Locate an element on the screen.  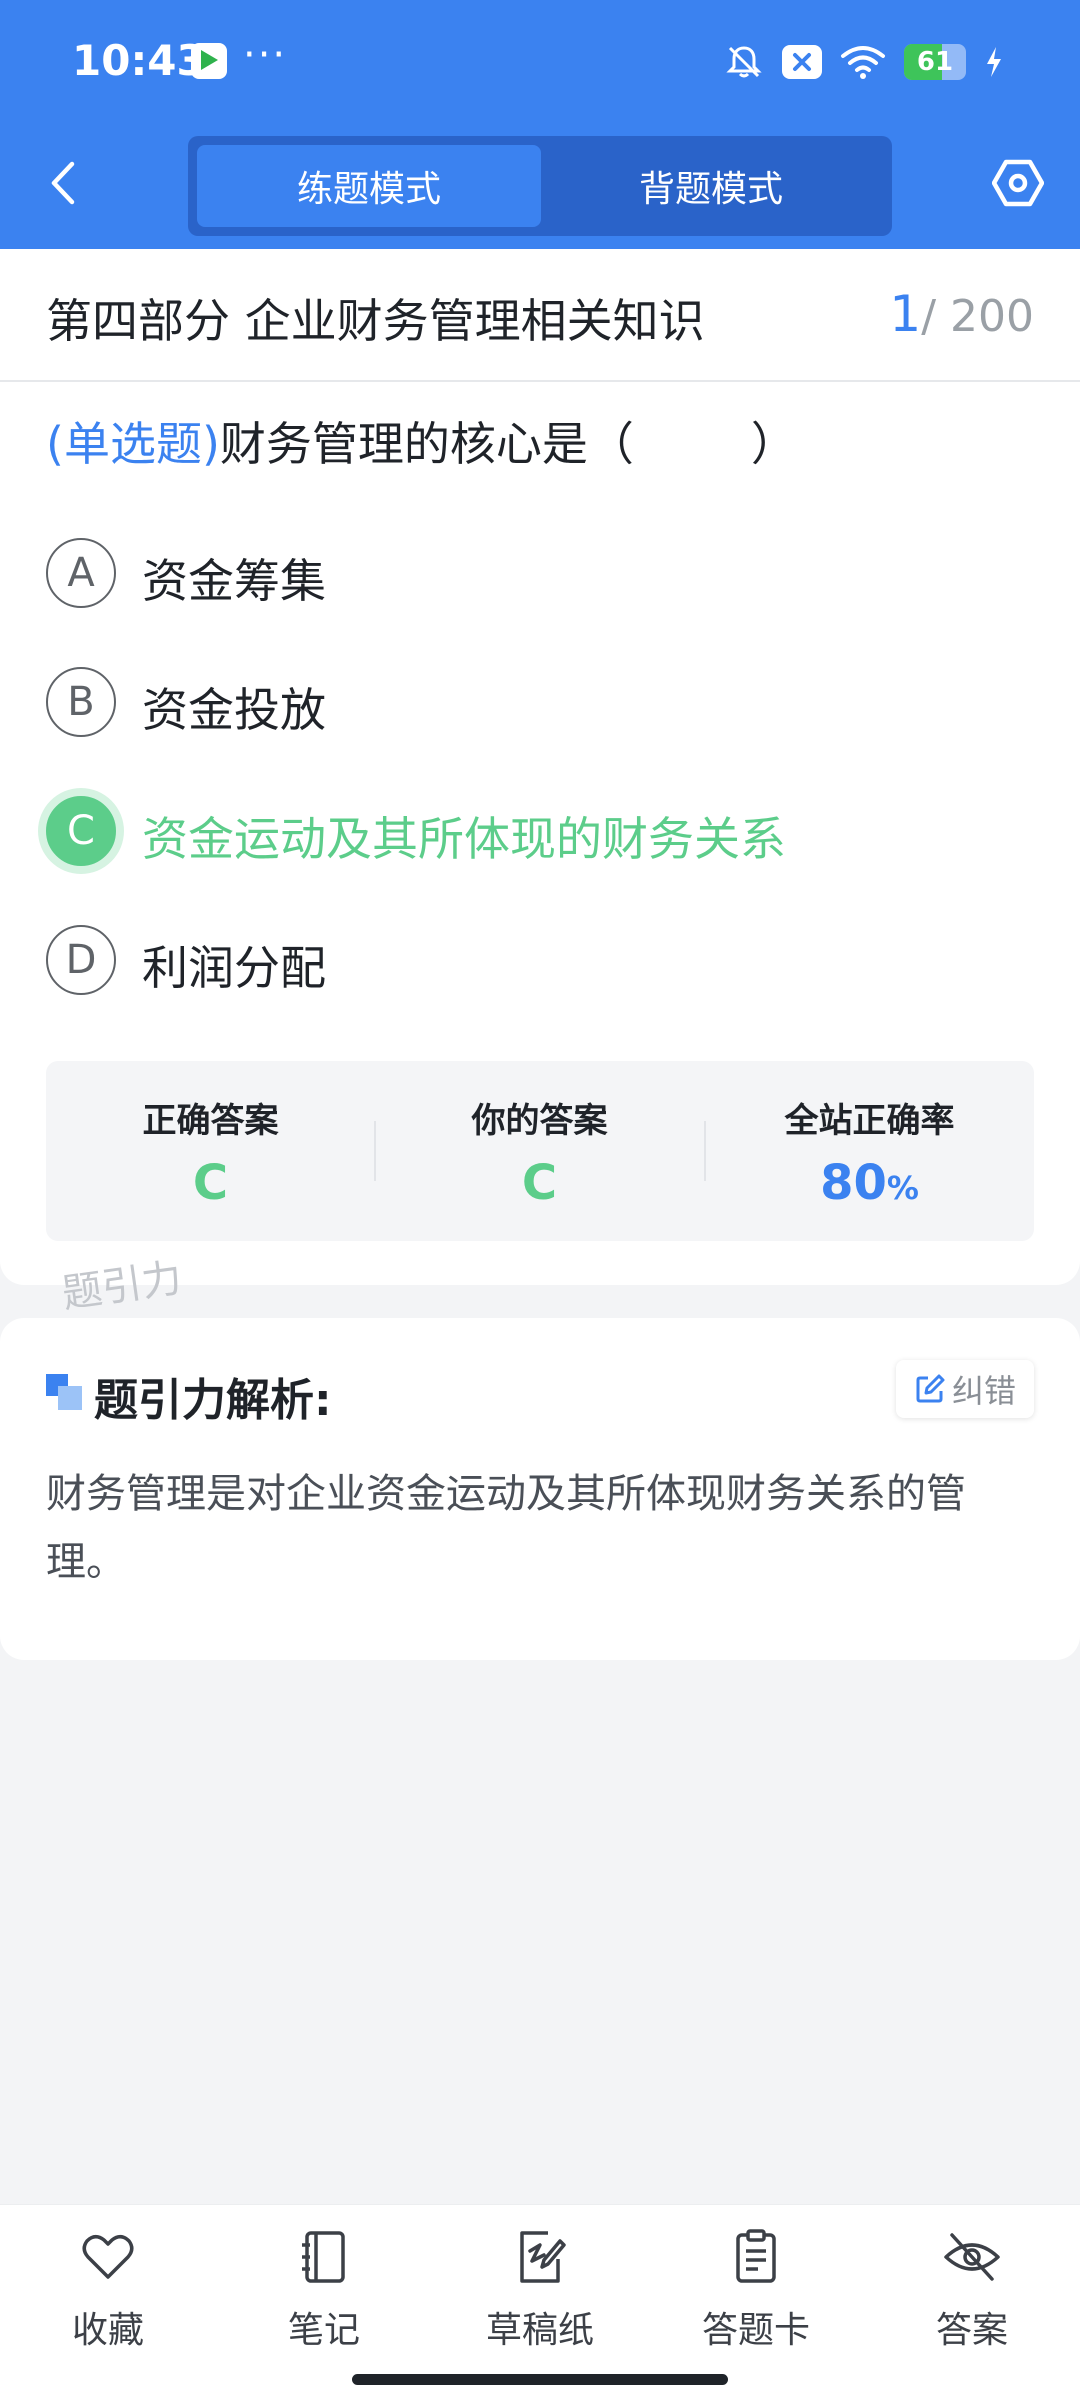
nav-notes: 笔记 is located at coordinates (324, 2289).